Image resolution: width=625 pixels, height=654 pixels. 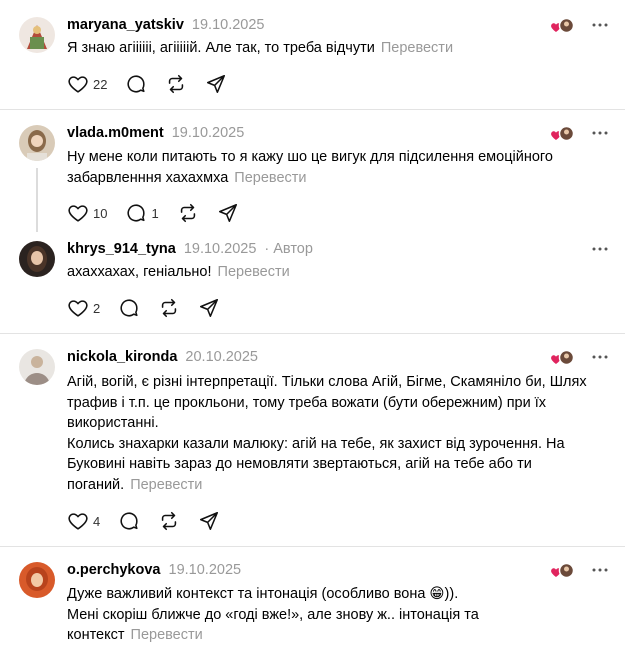 I want to click on like-button: 22, so click(x=87, y=84).